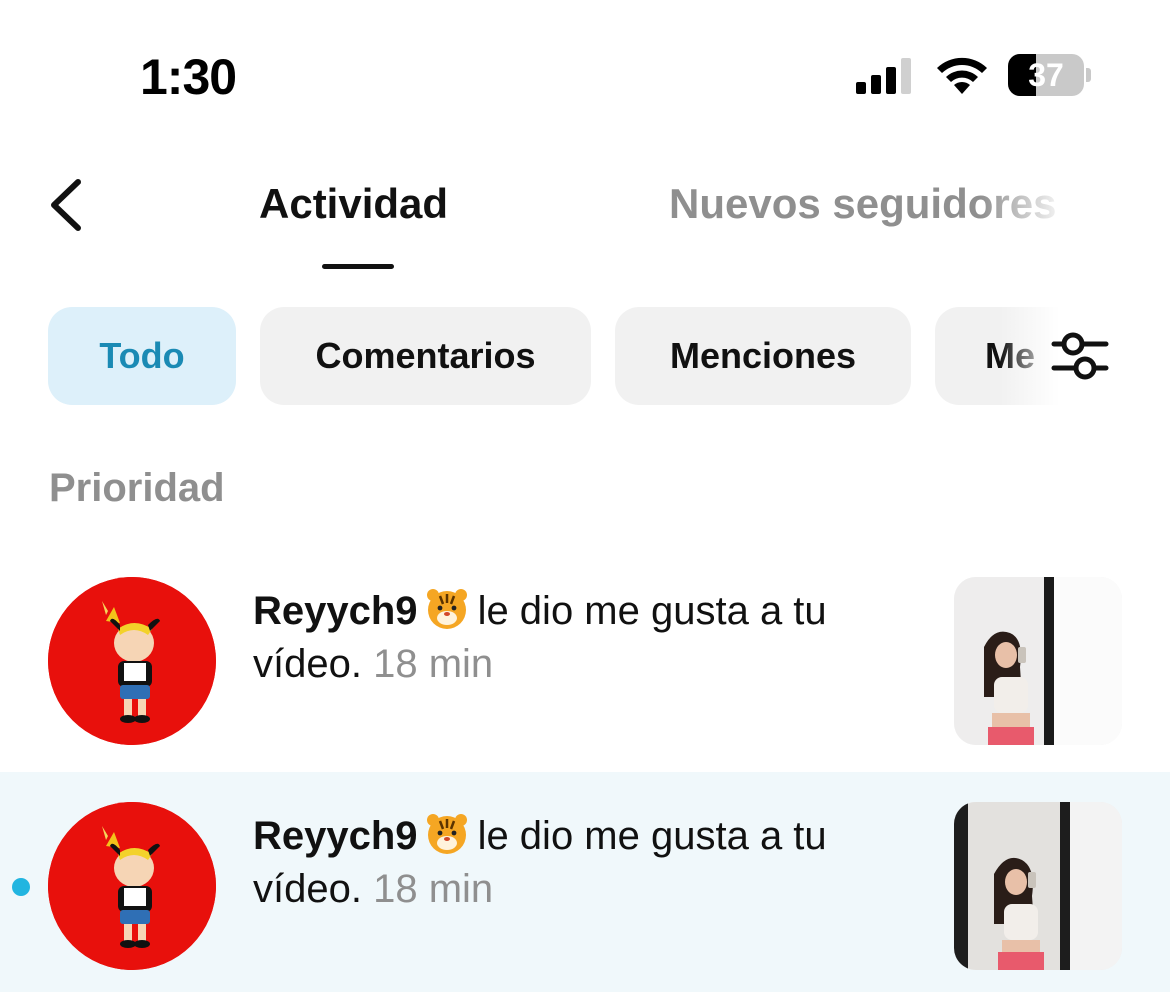 This screenshot has width=1170, height=992. I want to click on sliders-icon, so click(1080, 356).